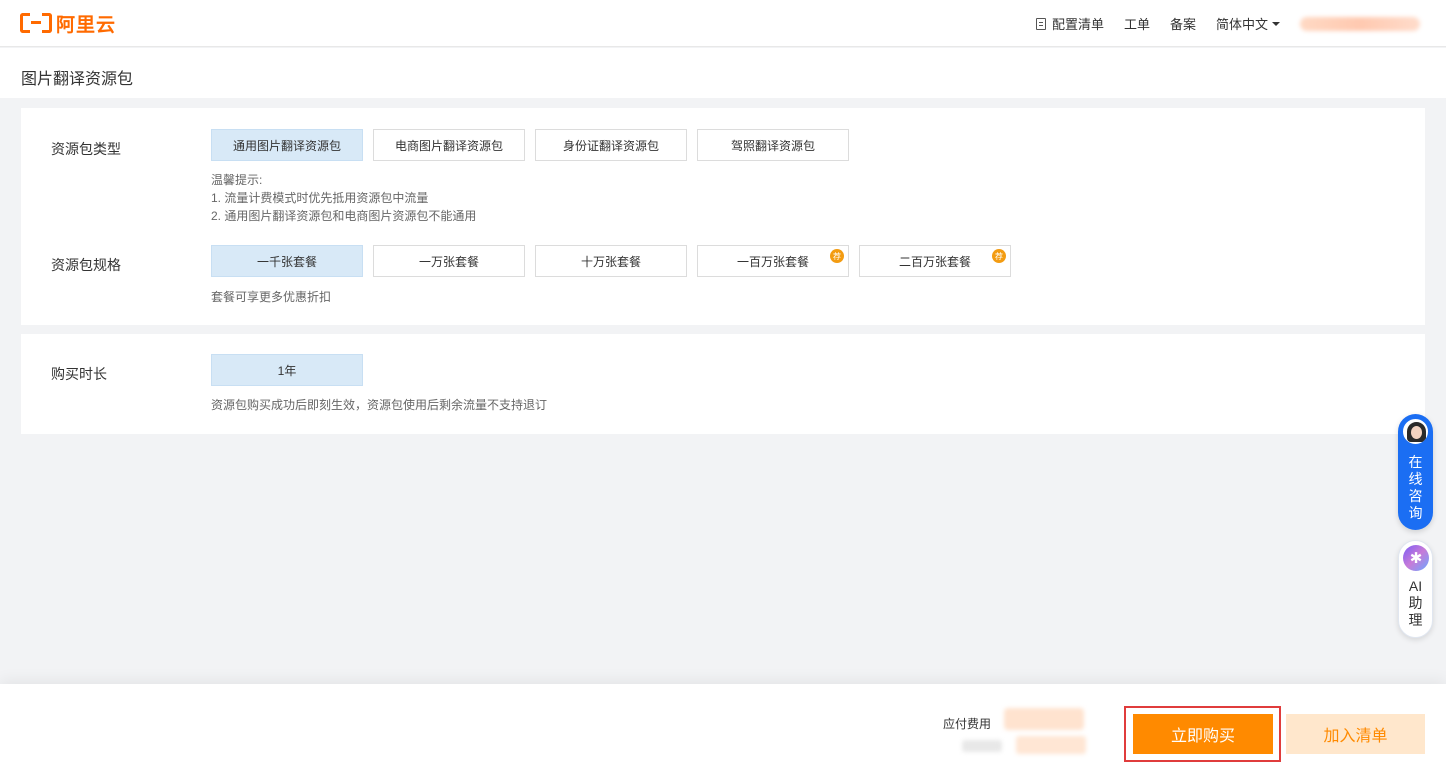 This screenshot has height=781, width=1446. I want to click on nav-config-list: 配置清单, so click(1069, 23).